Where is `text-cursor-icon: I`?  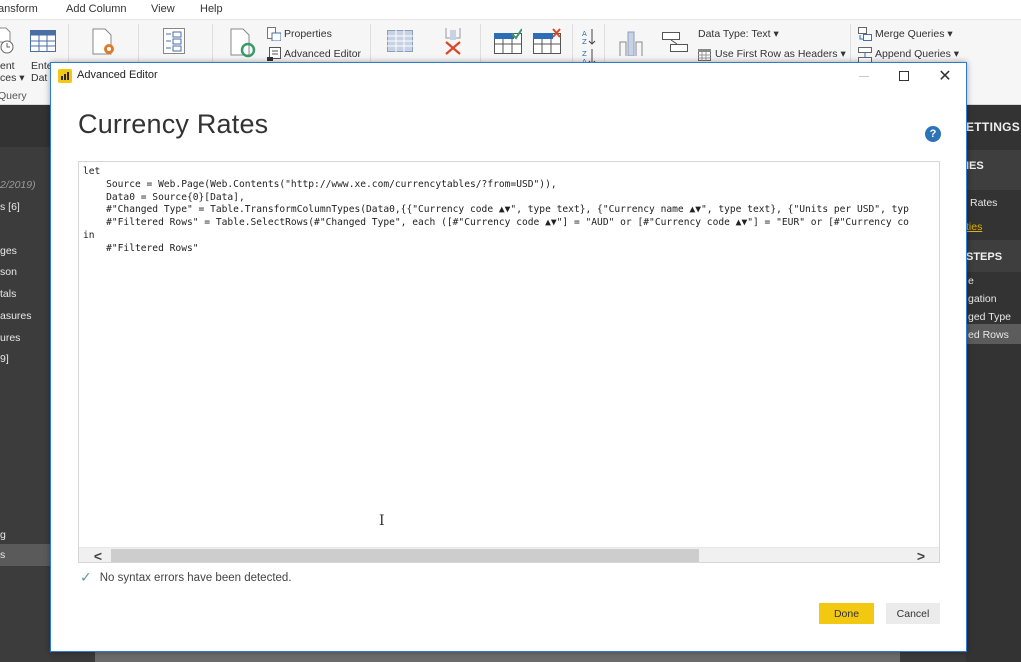
text-cursor-icon: I is located at coordinates (382, 521).